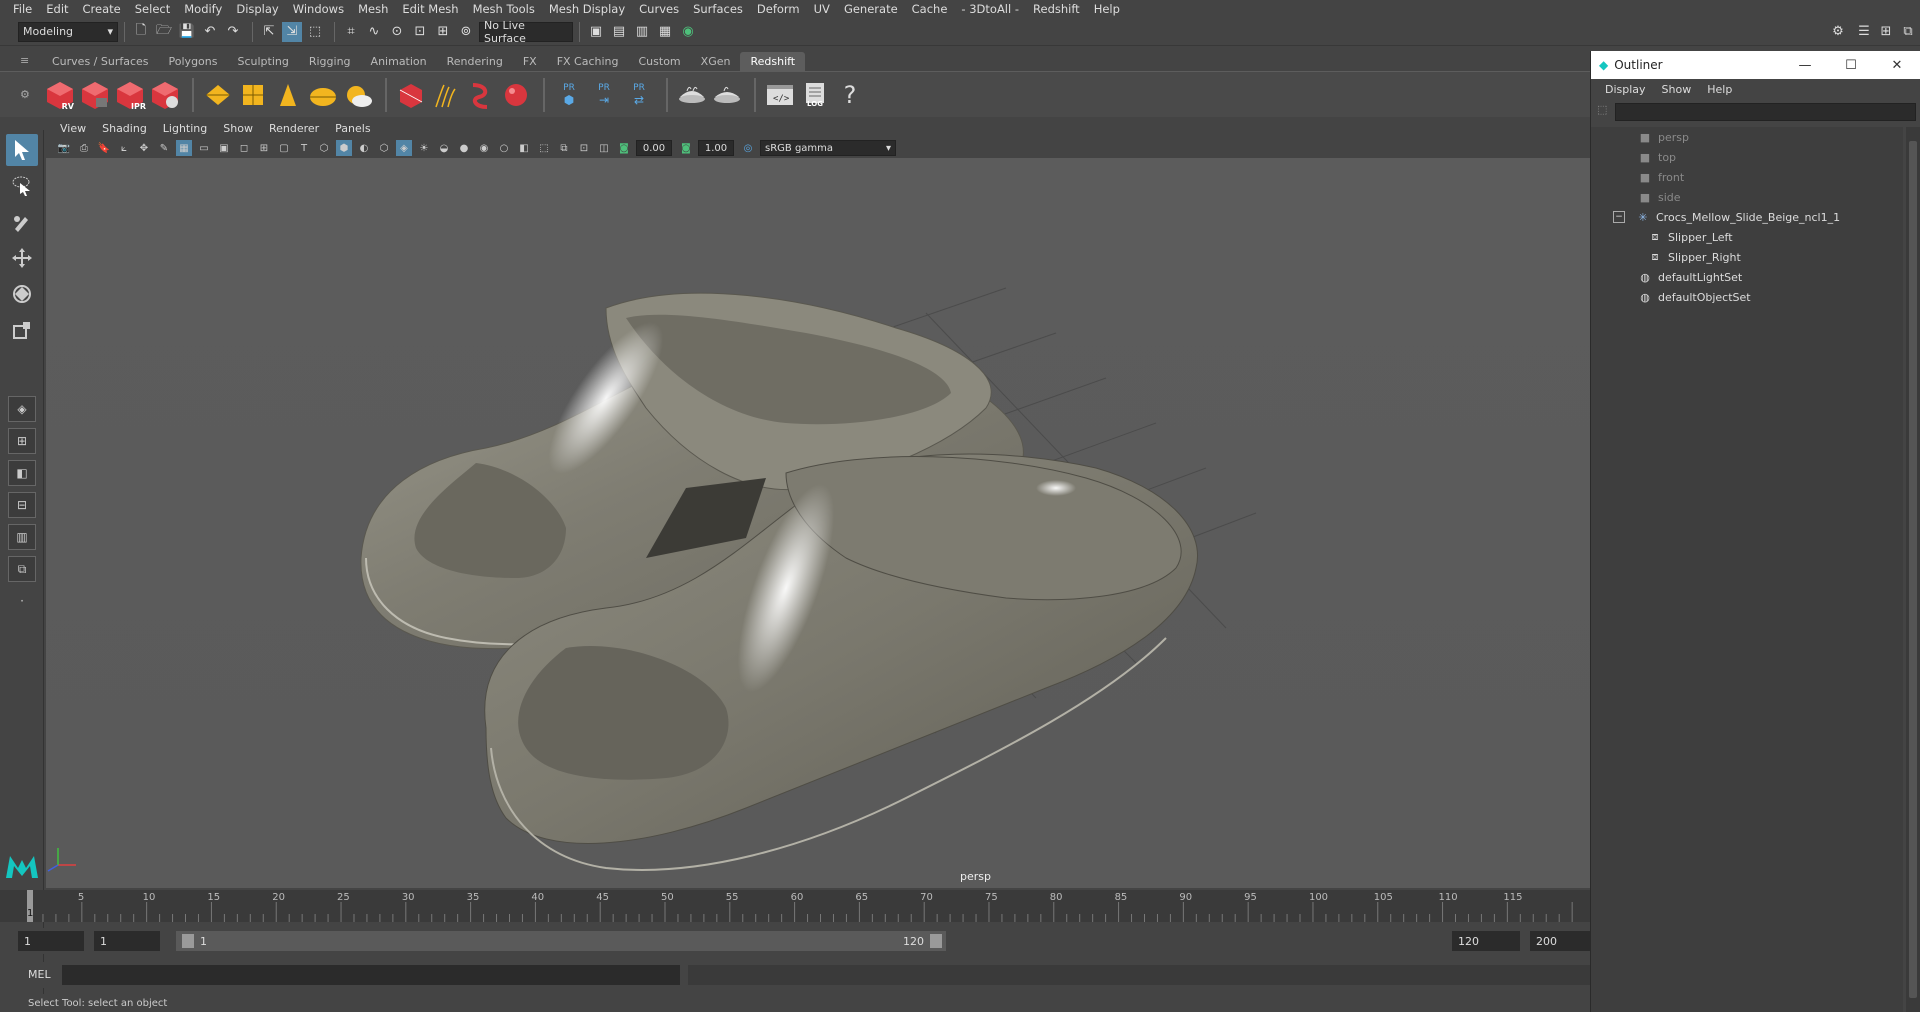 This screenshot has height=1012, width=1920. I want to click on ipr-render-icon: ▥, so click(642, 32).